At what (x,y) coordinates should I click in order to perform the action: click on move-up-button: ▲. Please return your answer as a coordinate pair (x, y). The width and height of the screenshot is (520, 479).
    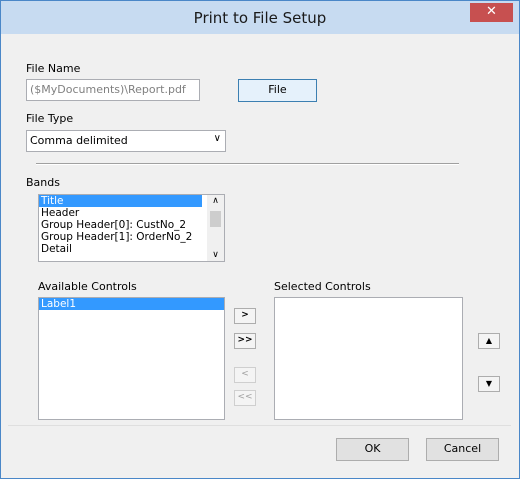
    Looking at the image, I should click on (489, 341).